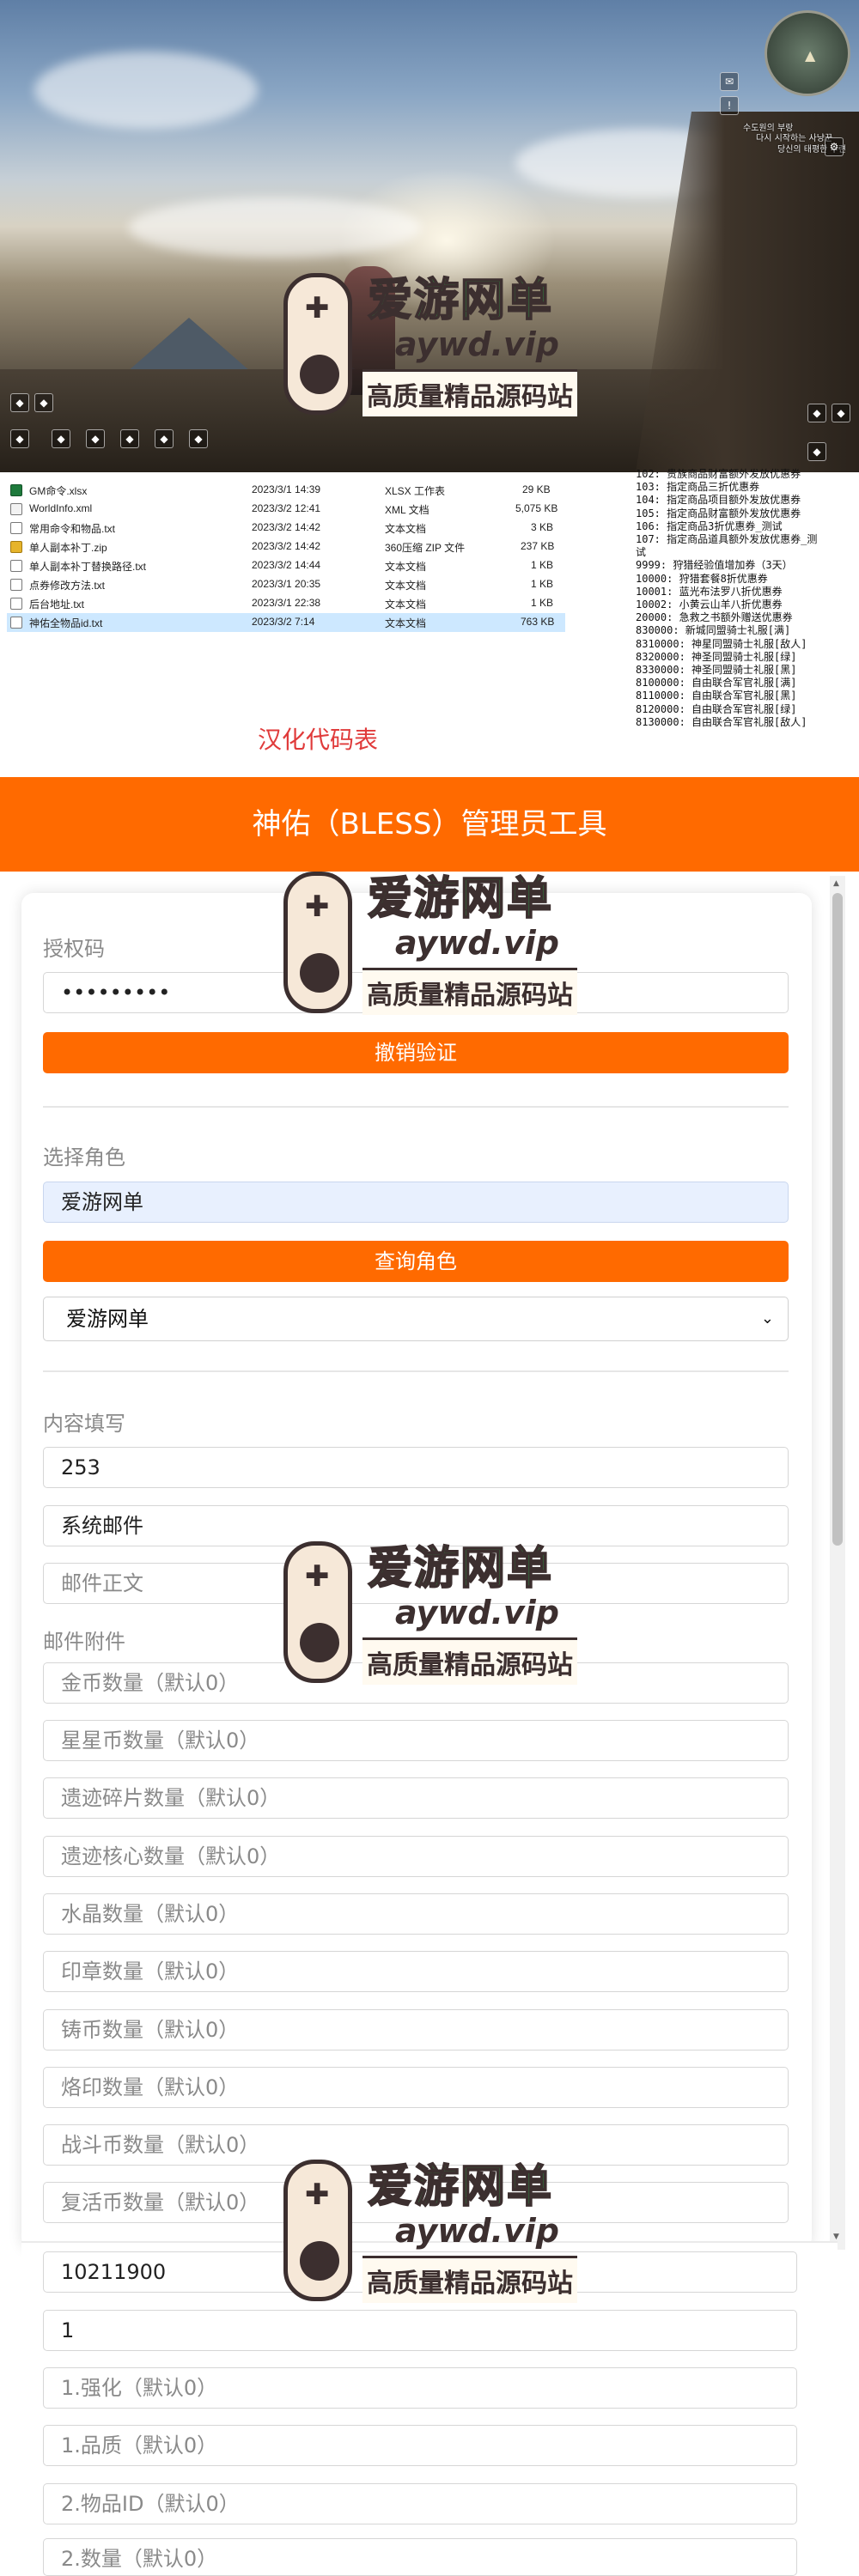 The image size is (859, 2576). What do you see at coordinates (717, 696) in the screenshot?
I see `code-line: 8110000: 自由联合军官礼服[黑]` at bounding box center [717, 696].